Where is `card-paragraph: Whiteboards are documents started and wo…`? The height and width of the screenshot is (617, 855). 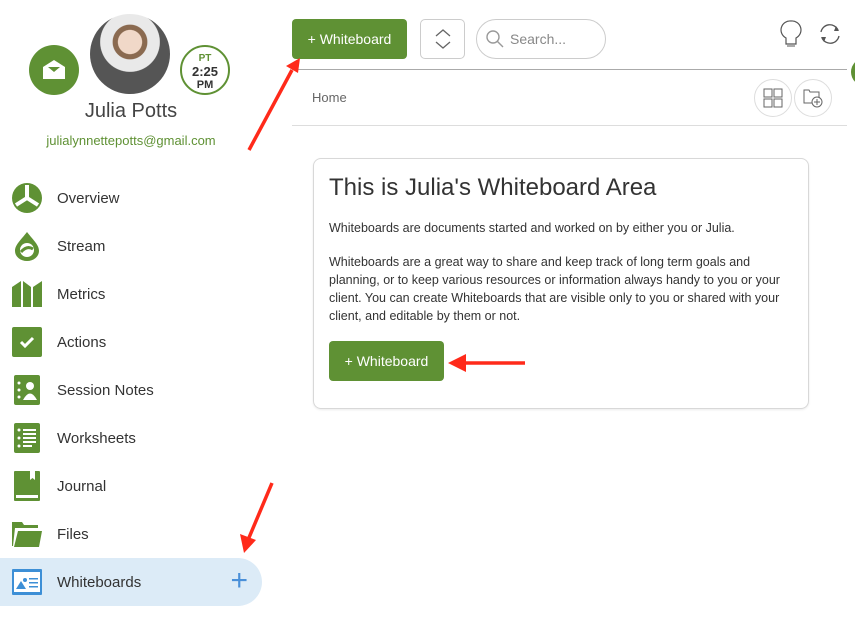
card-paragraph: Whiteboards are documents started and wo… is located at coordinates (532, 228).